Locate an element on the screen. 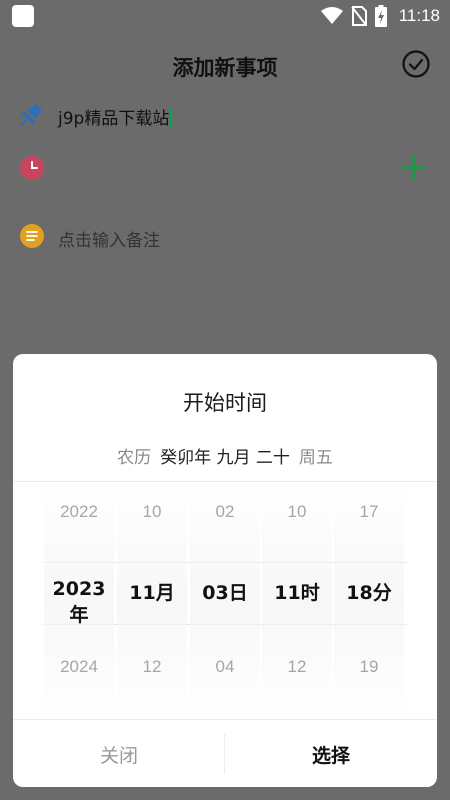 This screenshot has height=800, width=450. hour-next: 12 is located at coordinates (297, 667).